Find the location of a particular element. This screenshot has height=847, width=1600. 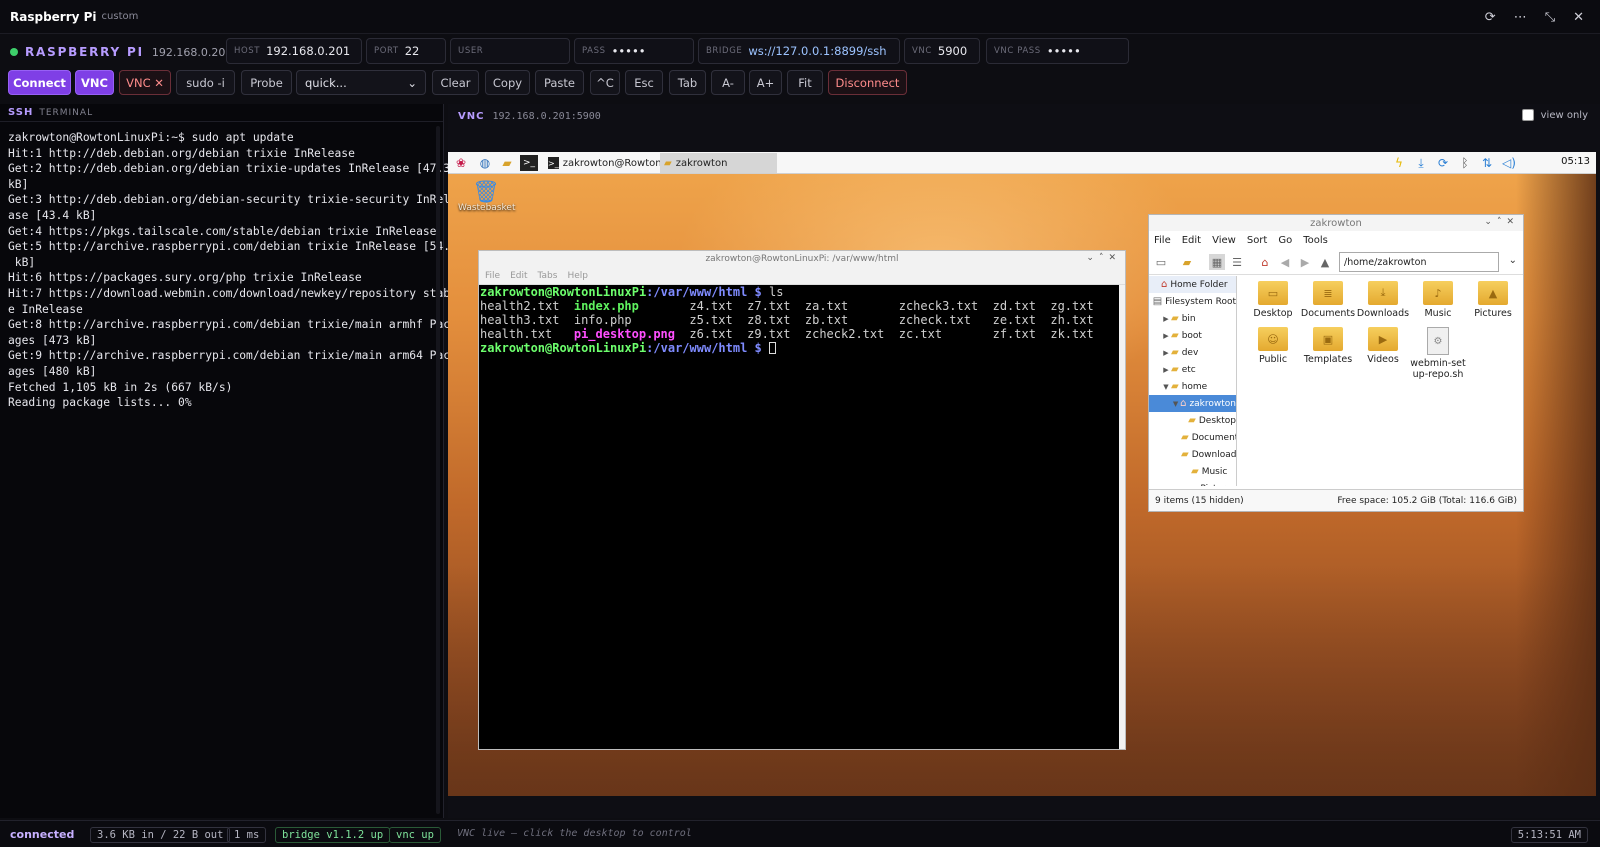

terminal-menu-file: File is located at coordinates (492, 276).